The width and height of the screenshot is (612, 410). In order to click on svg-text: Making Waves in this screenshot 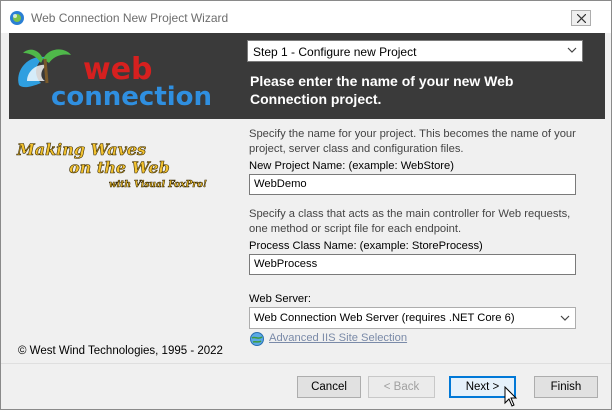, I will do `click(81, 149)`.